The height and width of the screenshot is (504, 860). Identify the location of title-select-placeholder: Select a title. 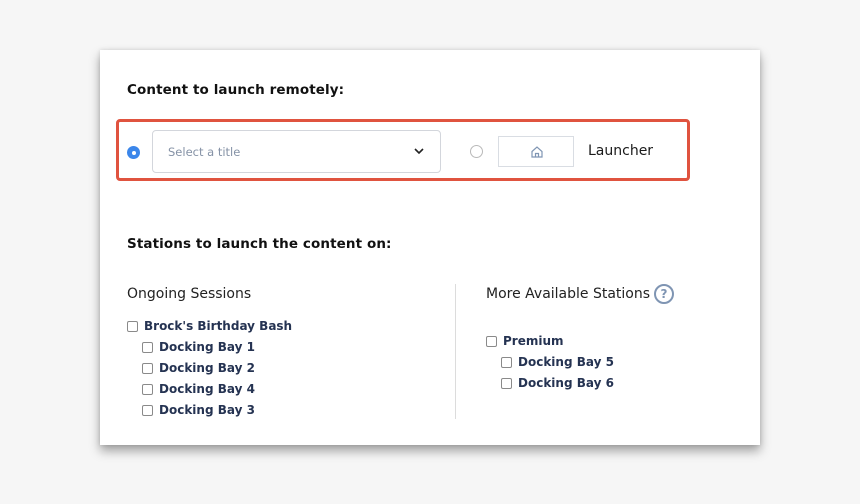
(204, 152).